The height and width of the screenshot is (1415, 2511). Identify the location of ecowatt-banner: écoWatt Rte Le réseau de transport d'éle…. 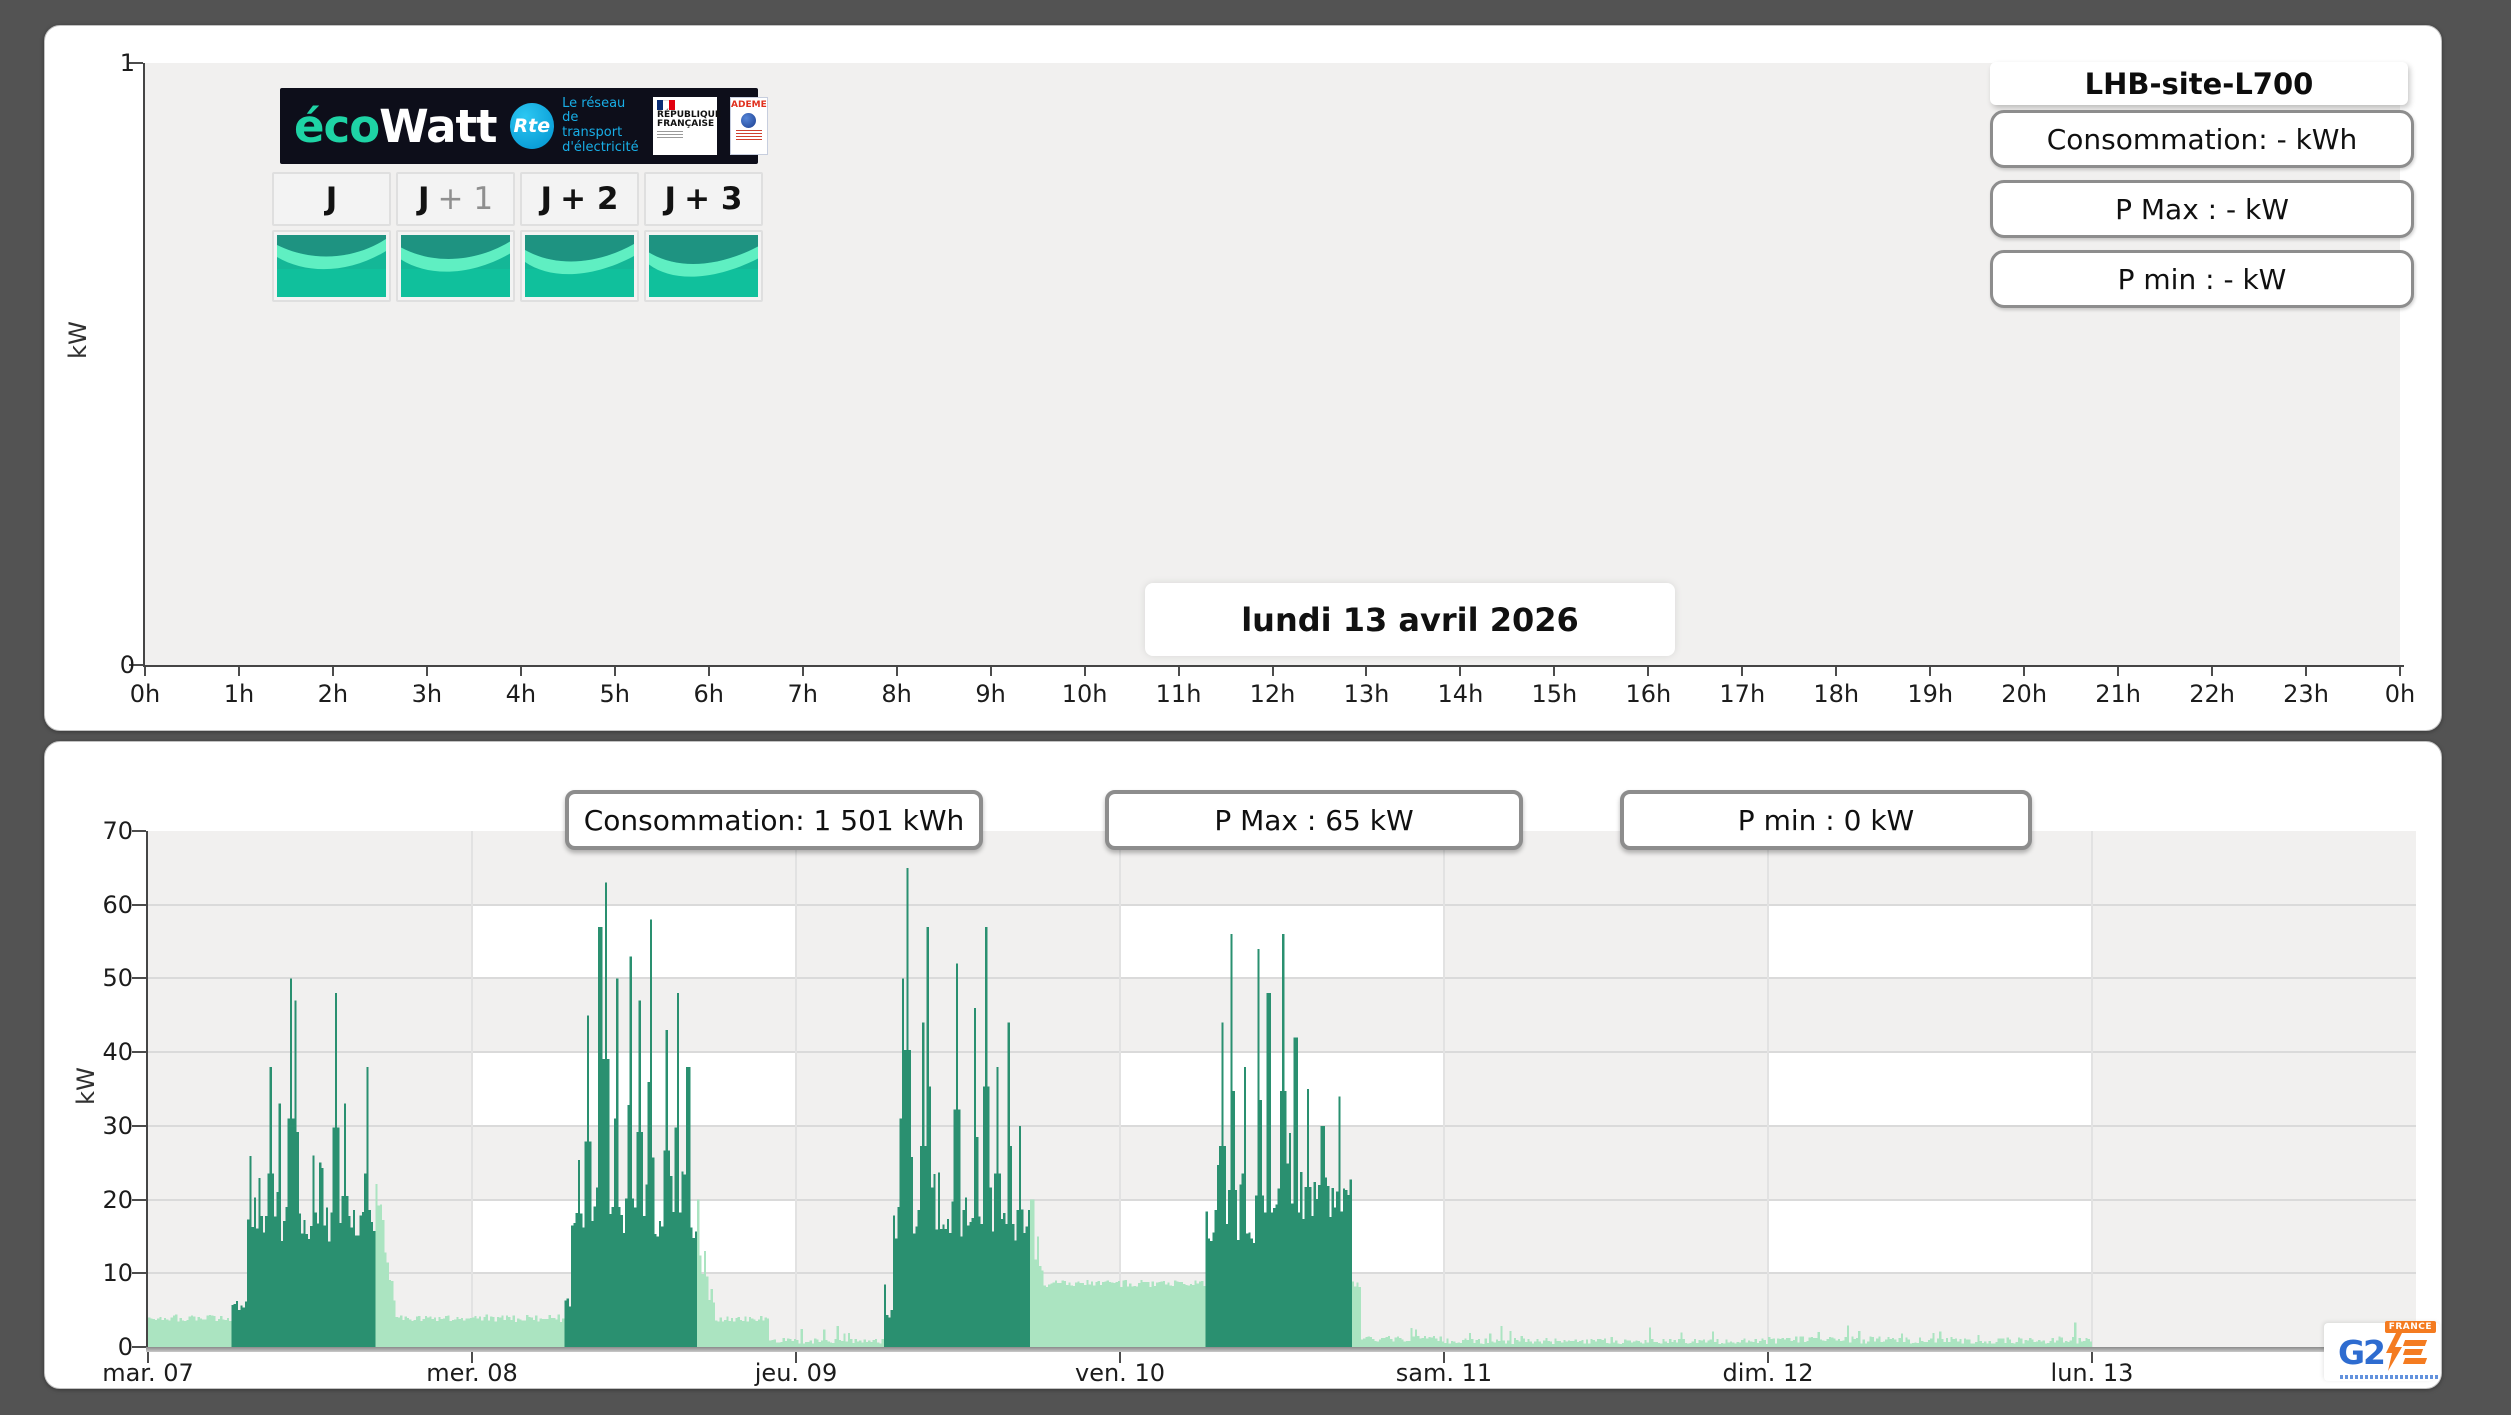
(524, 126).